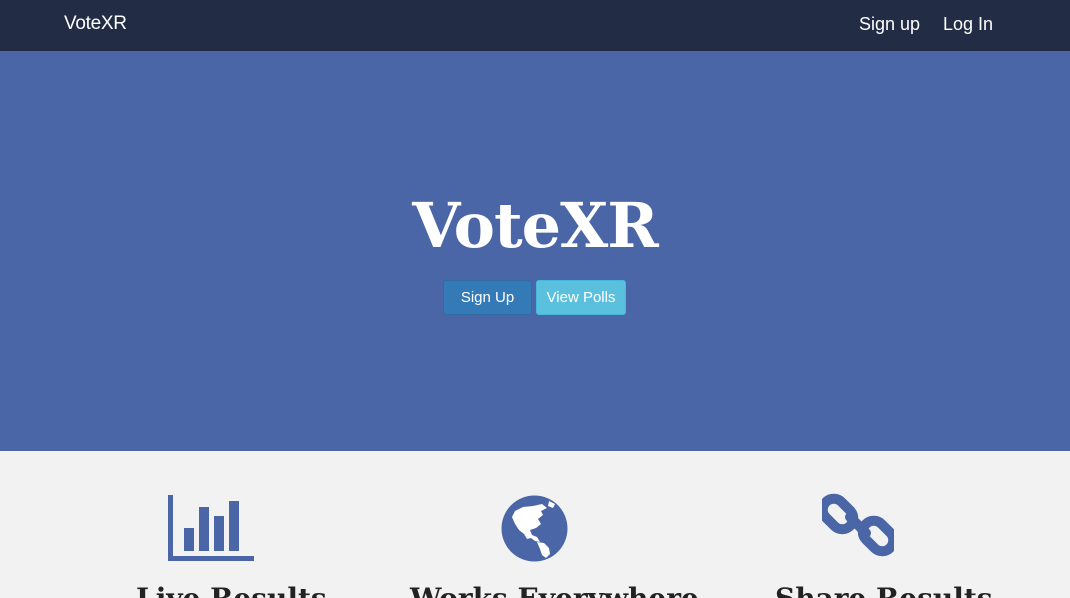  I want to click on navbar: VoteXR Sign up Log In, so click(535, 25).